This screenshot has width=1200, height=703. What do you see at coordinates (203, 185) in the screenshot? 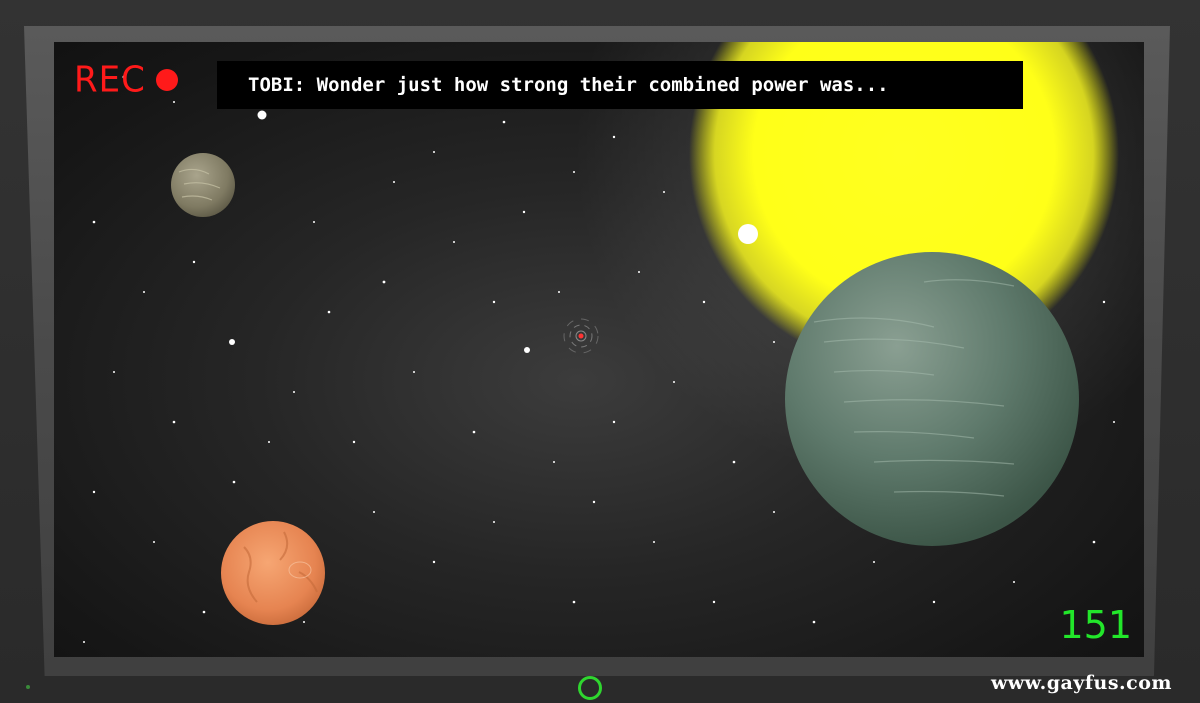
I see `grey-planet` at bounding box center [203, 185].